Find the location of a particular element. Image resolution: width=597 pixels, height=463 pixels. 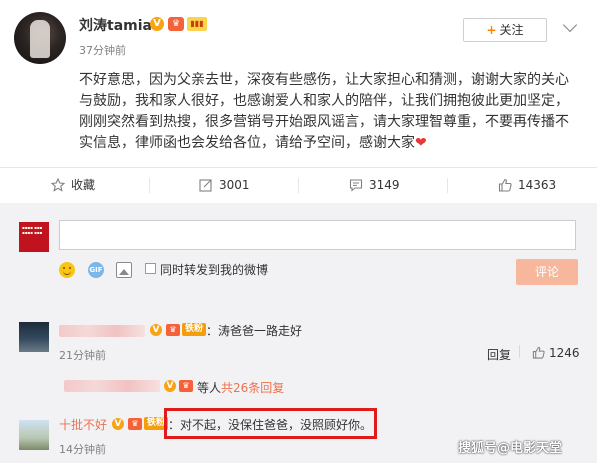

comment-button: 3149 is located at coordinates (374, 185).